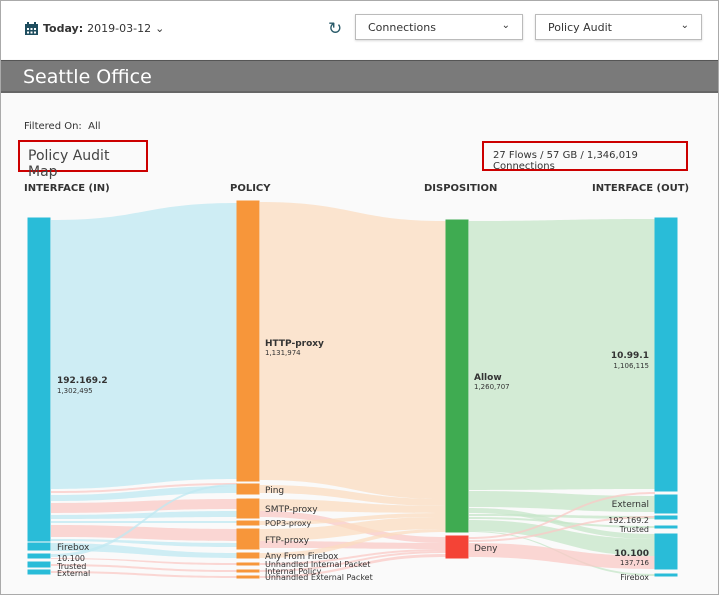 Image resolution: width=719 pixels, height=596 pixels. What do you see at coordinates (634, 529) in the screenshot?
I see `node-label: Trusted` at bounding box center [634, 529].